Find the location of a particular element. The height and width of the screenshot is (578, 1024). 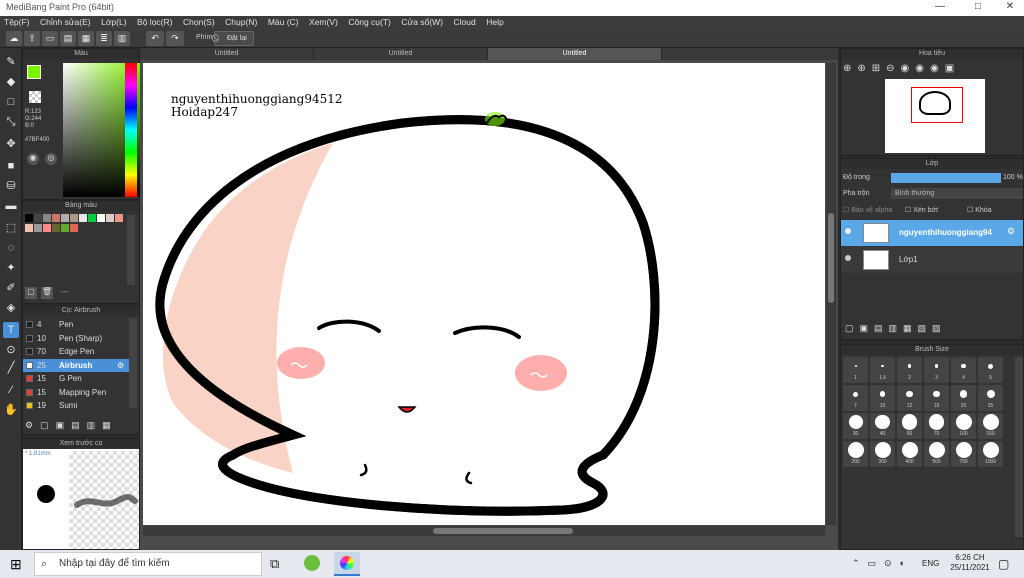

pen-tool-icon: ⤡ is located at coordinates (11, 122).